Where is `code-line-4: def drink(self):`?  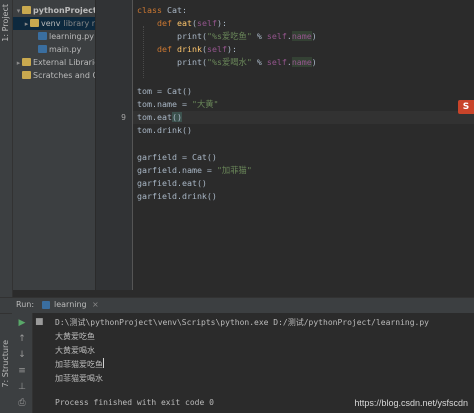
code-line-4: def drink(self): is located at coordinates (187, 49).